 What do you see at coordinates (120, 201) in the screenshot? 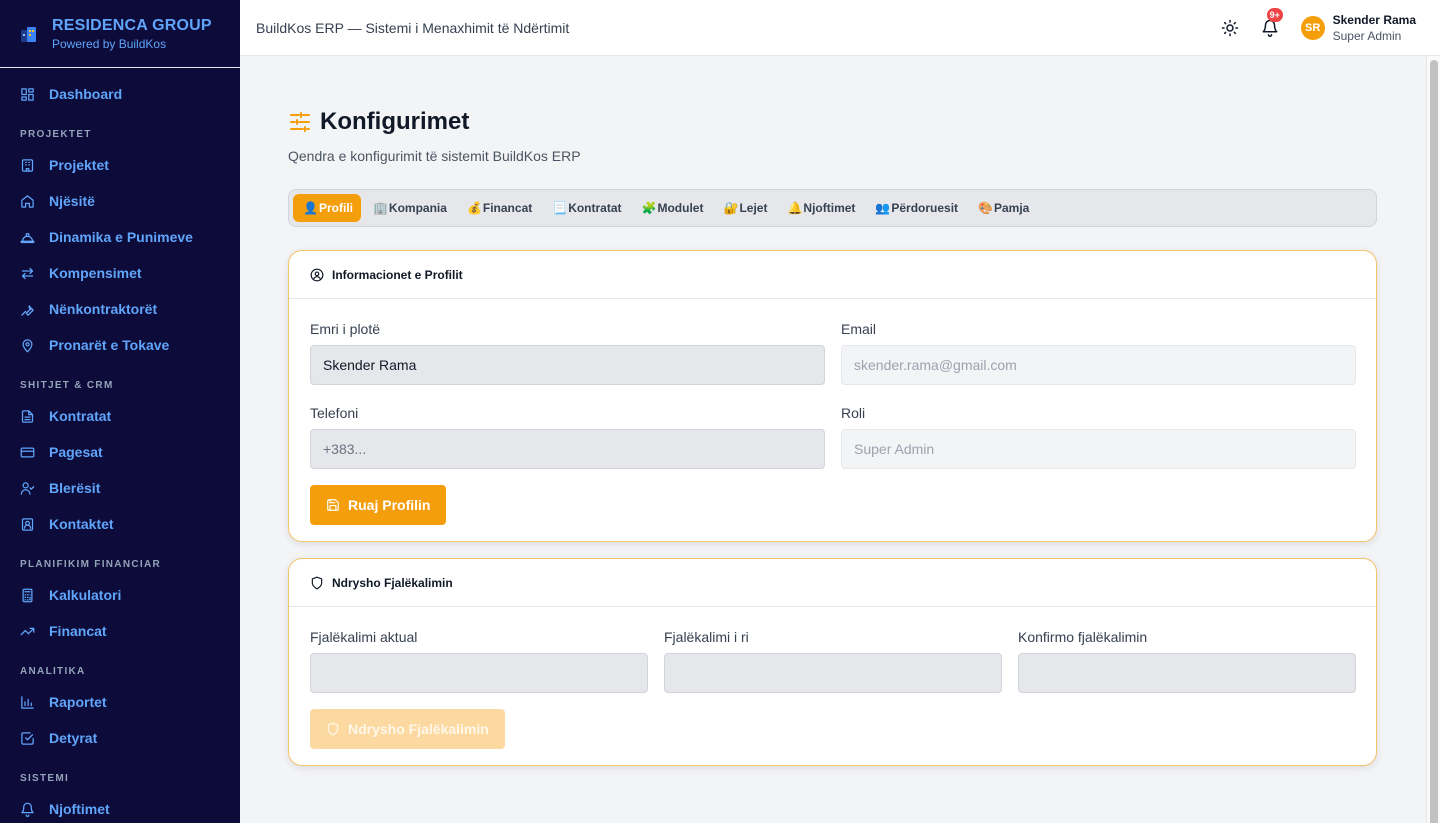
I see `sidebar-item-njesite: Njësitë` at bounding box center [120, 201].